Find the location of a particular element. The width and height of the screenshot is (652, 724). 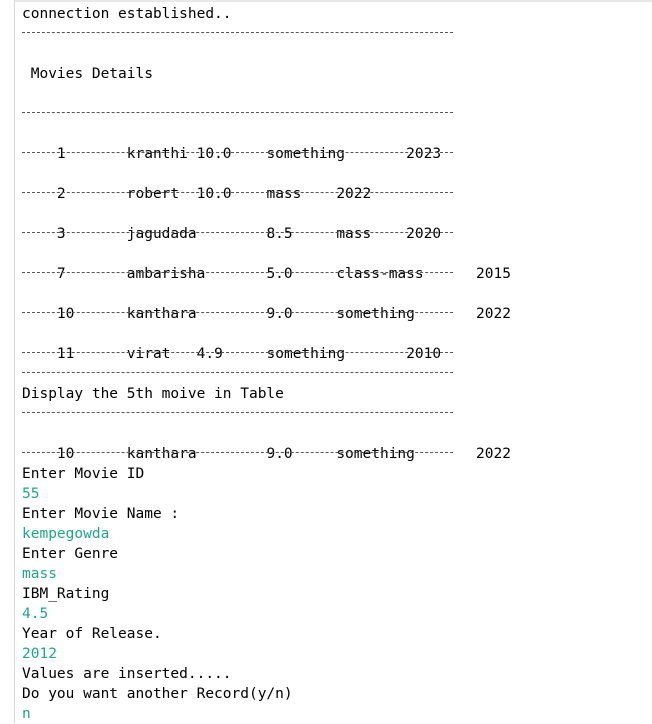

prompt-rating: IBM_Rating is located at coordinates (66, 594).